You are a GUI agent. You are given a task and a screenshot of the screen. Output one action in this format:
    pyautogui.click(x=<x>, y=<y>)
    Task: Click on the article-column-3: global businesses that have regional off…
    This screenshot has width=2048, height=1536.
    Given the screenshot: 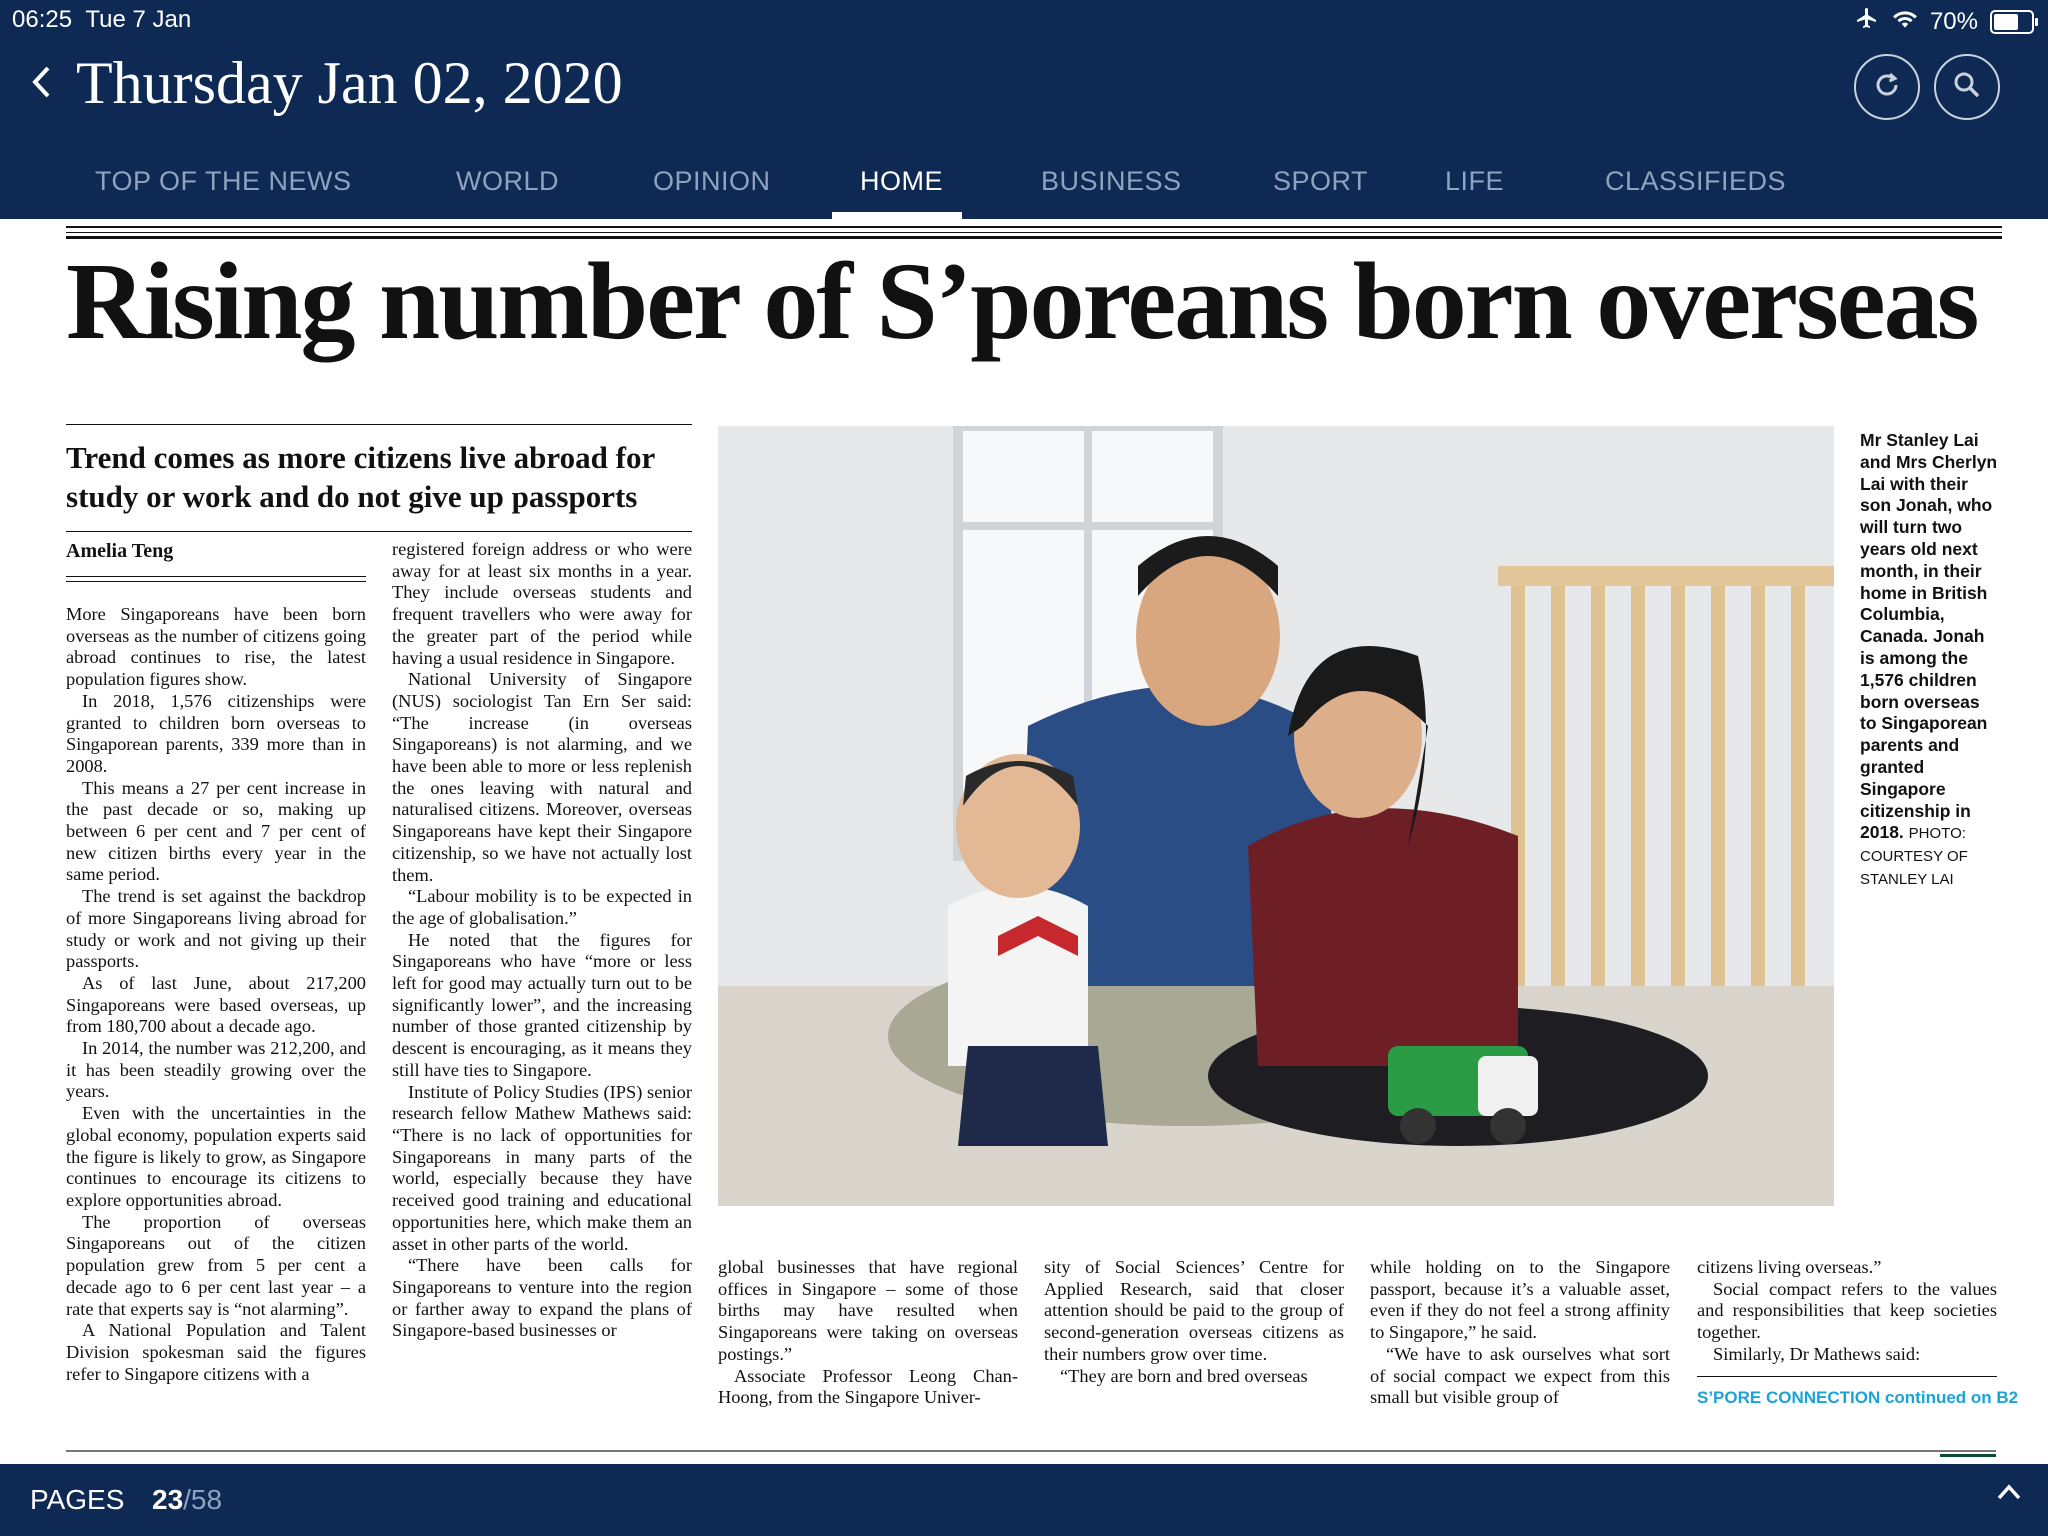 What is the action you would take?
    pyautogui.click(x=868, y=1333)
    